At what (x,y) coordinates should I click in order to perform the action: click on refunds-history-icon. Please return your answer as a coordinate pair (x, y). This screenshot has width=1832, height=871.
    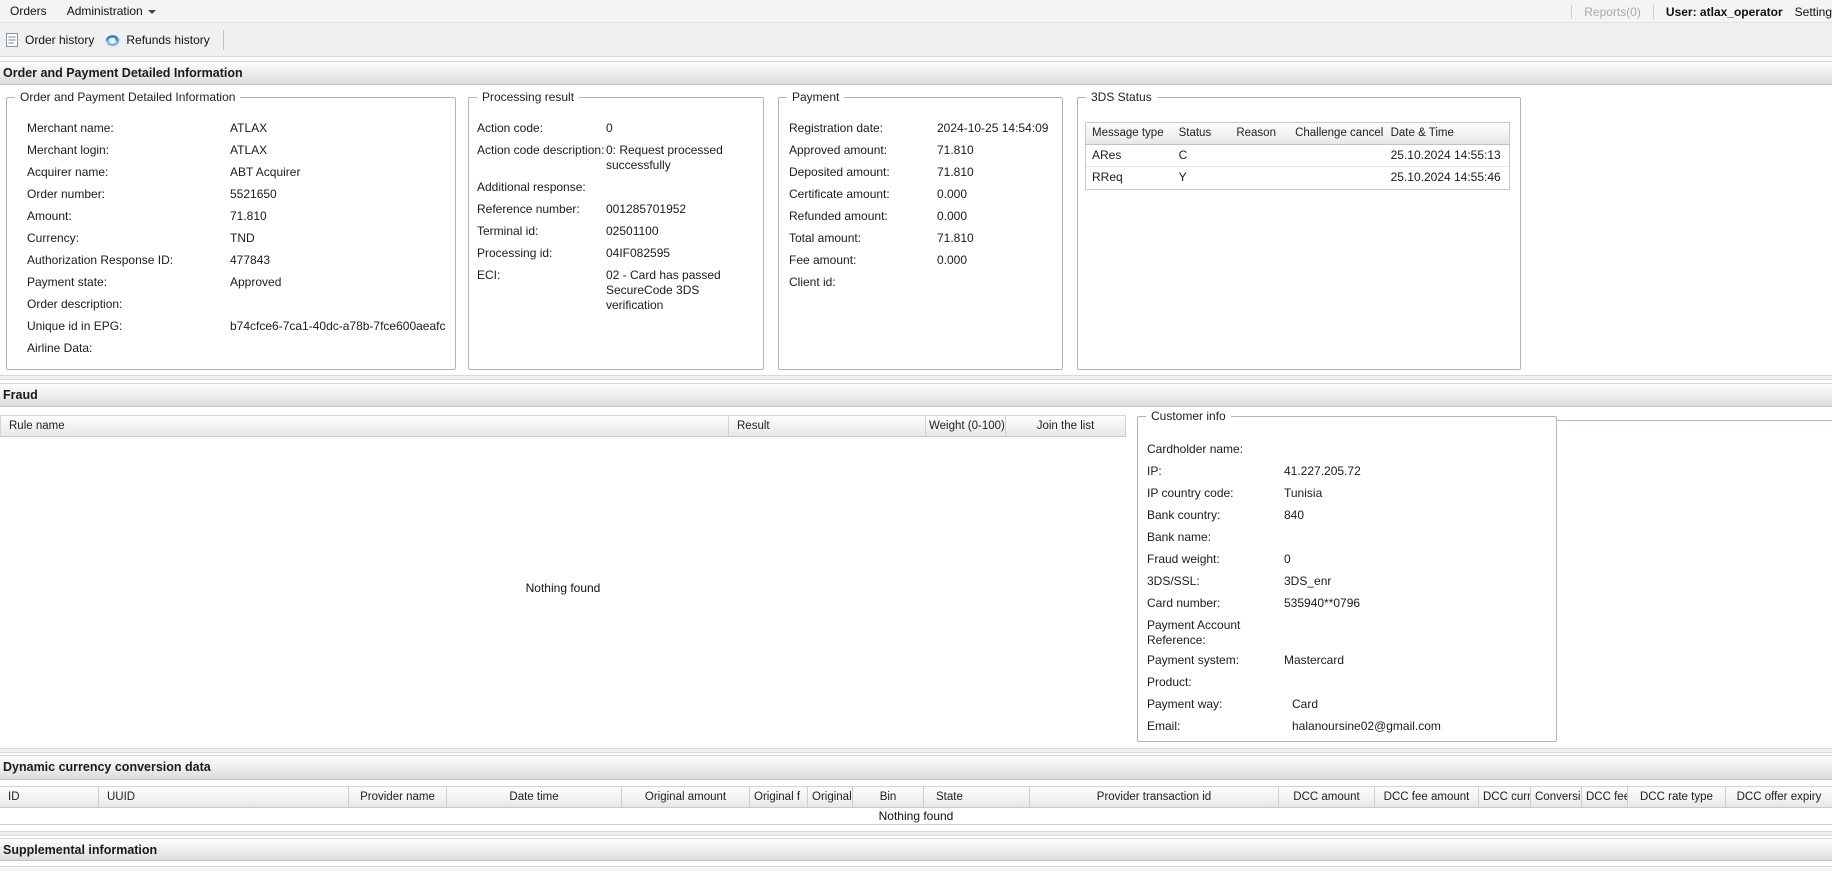
    Looking at the image, I should click on (112, 40).